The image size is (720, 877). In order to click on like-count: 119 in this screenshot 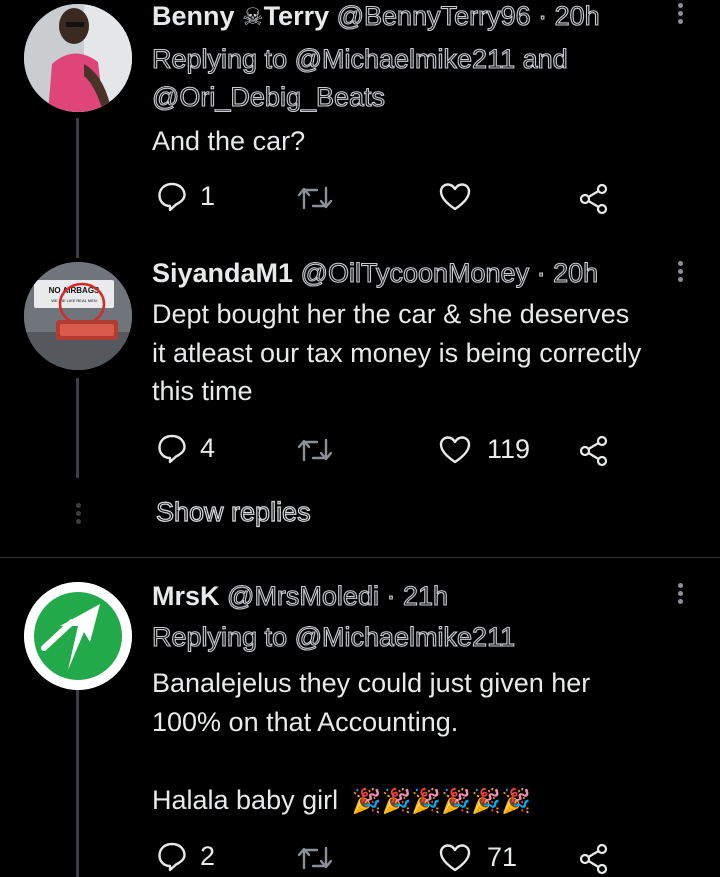, I will do `click(509, 449)`.